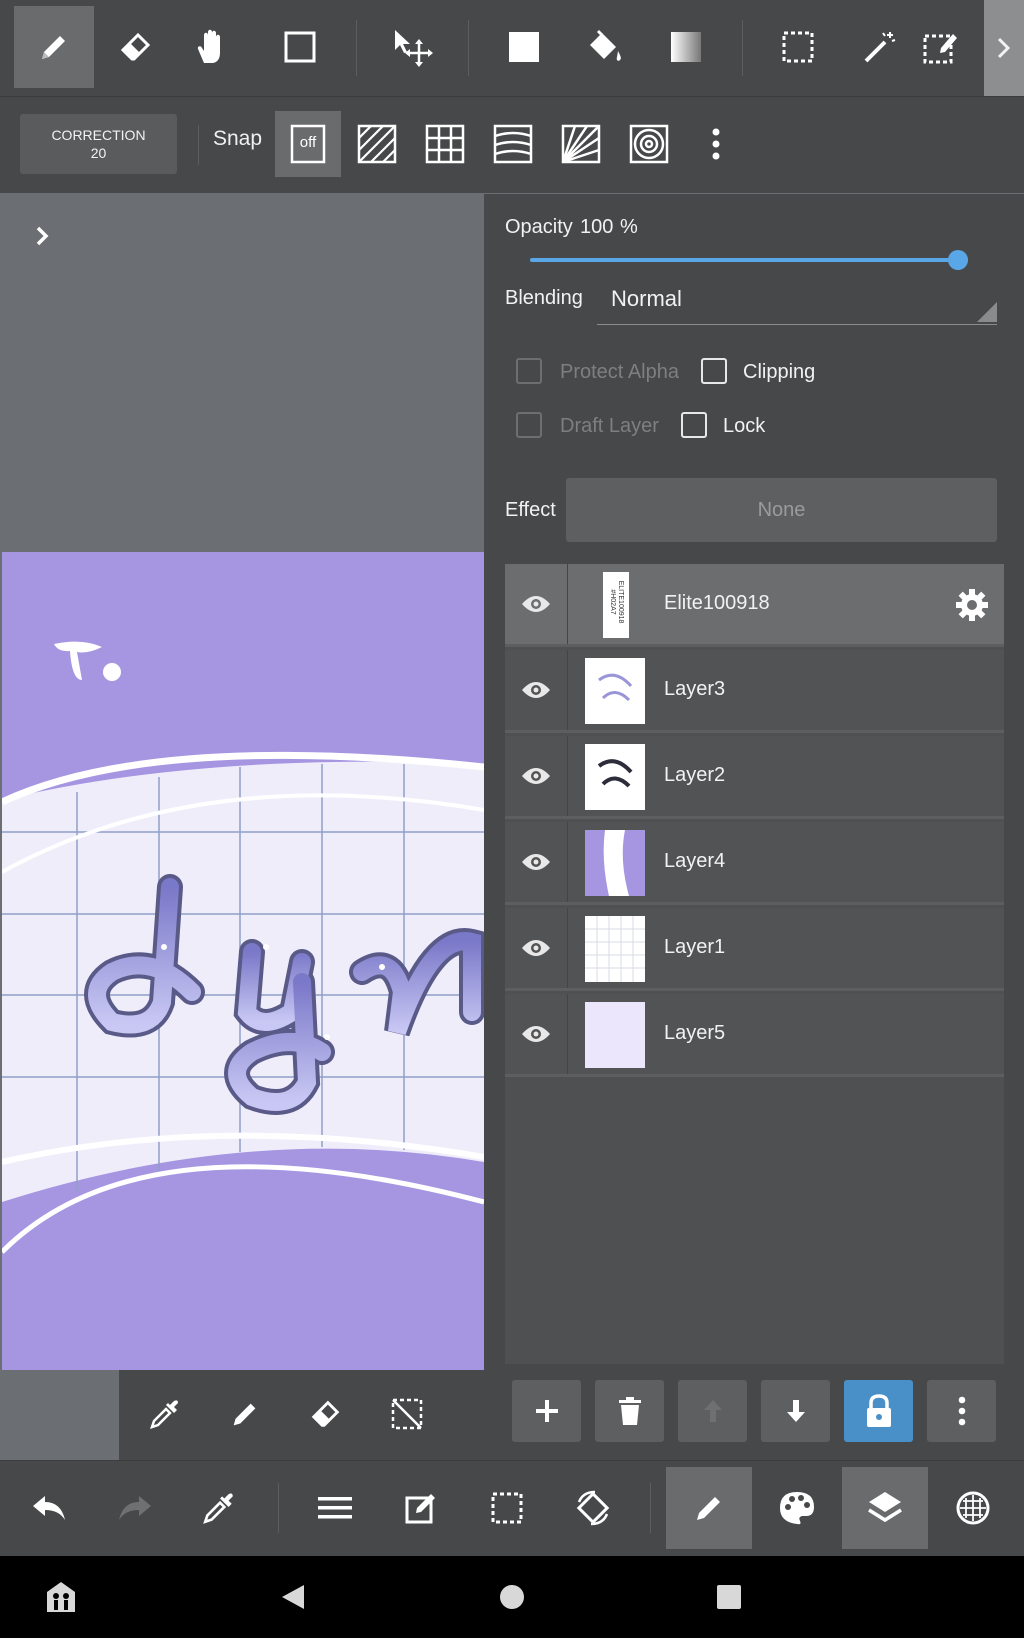 The height and width of the screenshot is (1638, 1024). I want to click on undo-button, so click(49, 1508).